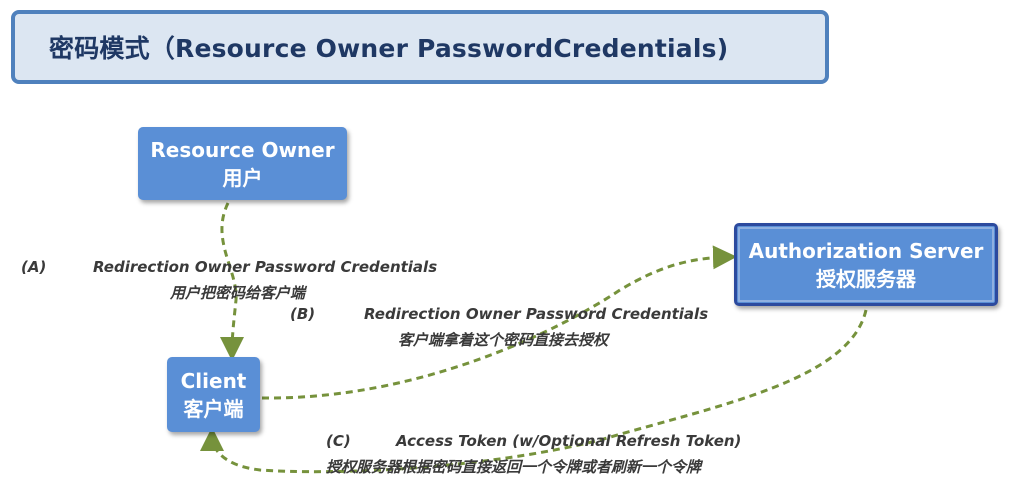 The image size is (1010, 487). I want to click on client-en: Client, so click(213, 380).